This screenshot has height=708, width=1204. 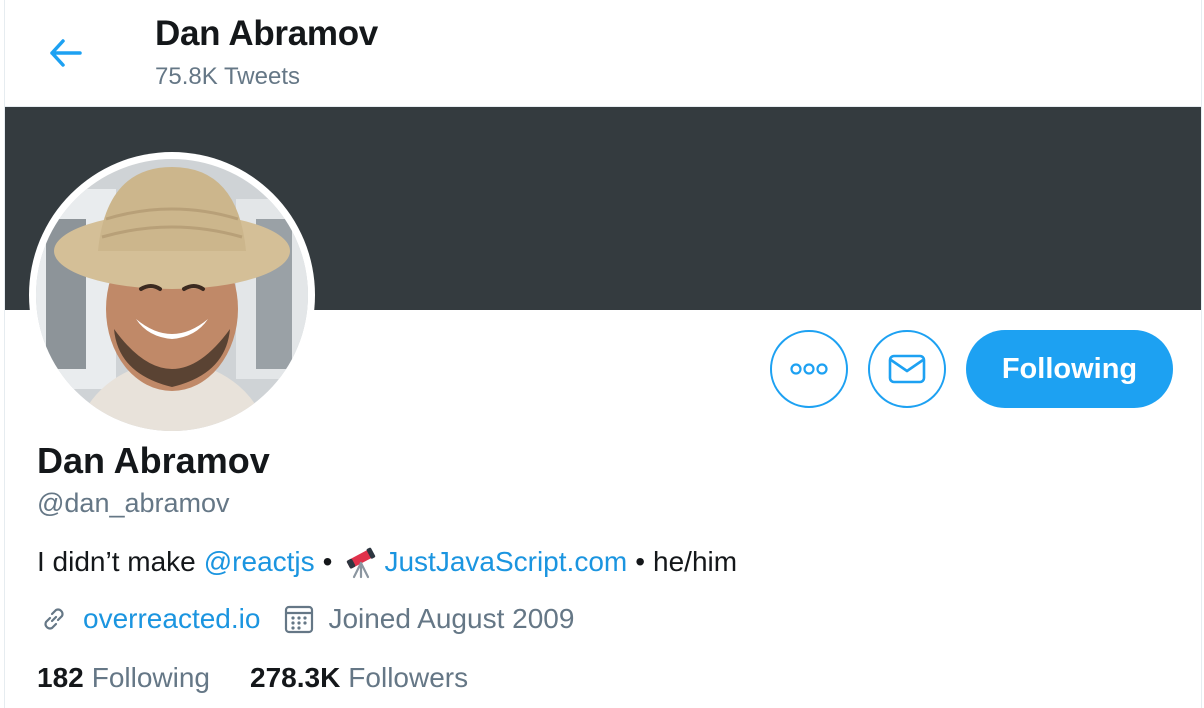 I want to click on following-button: Following, so click(x=1069, y=369).